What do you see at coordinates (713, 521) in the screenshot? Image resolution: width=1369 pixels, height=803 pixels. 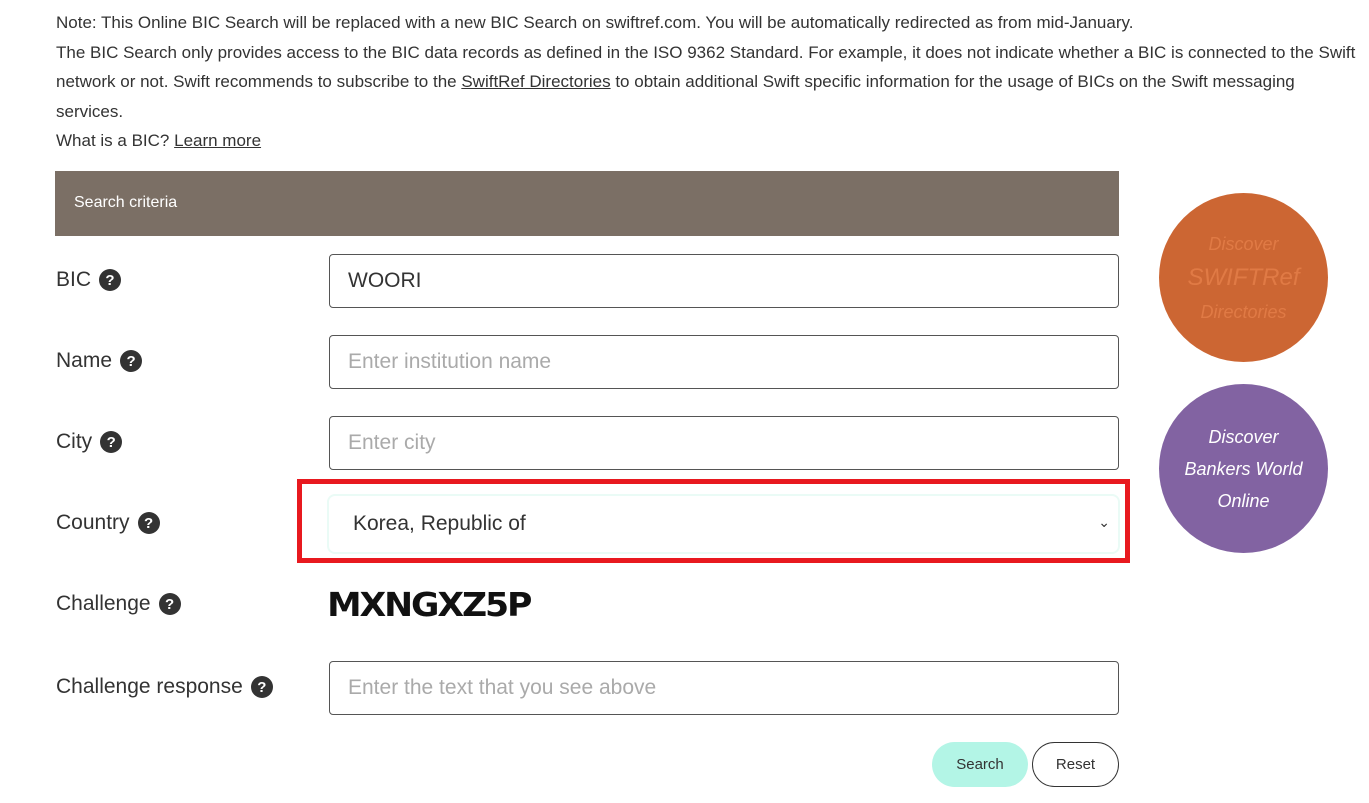 I see `highlight-box` at bounding box center [713, 521].